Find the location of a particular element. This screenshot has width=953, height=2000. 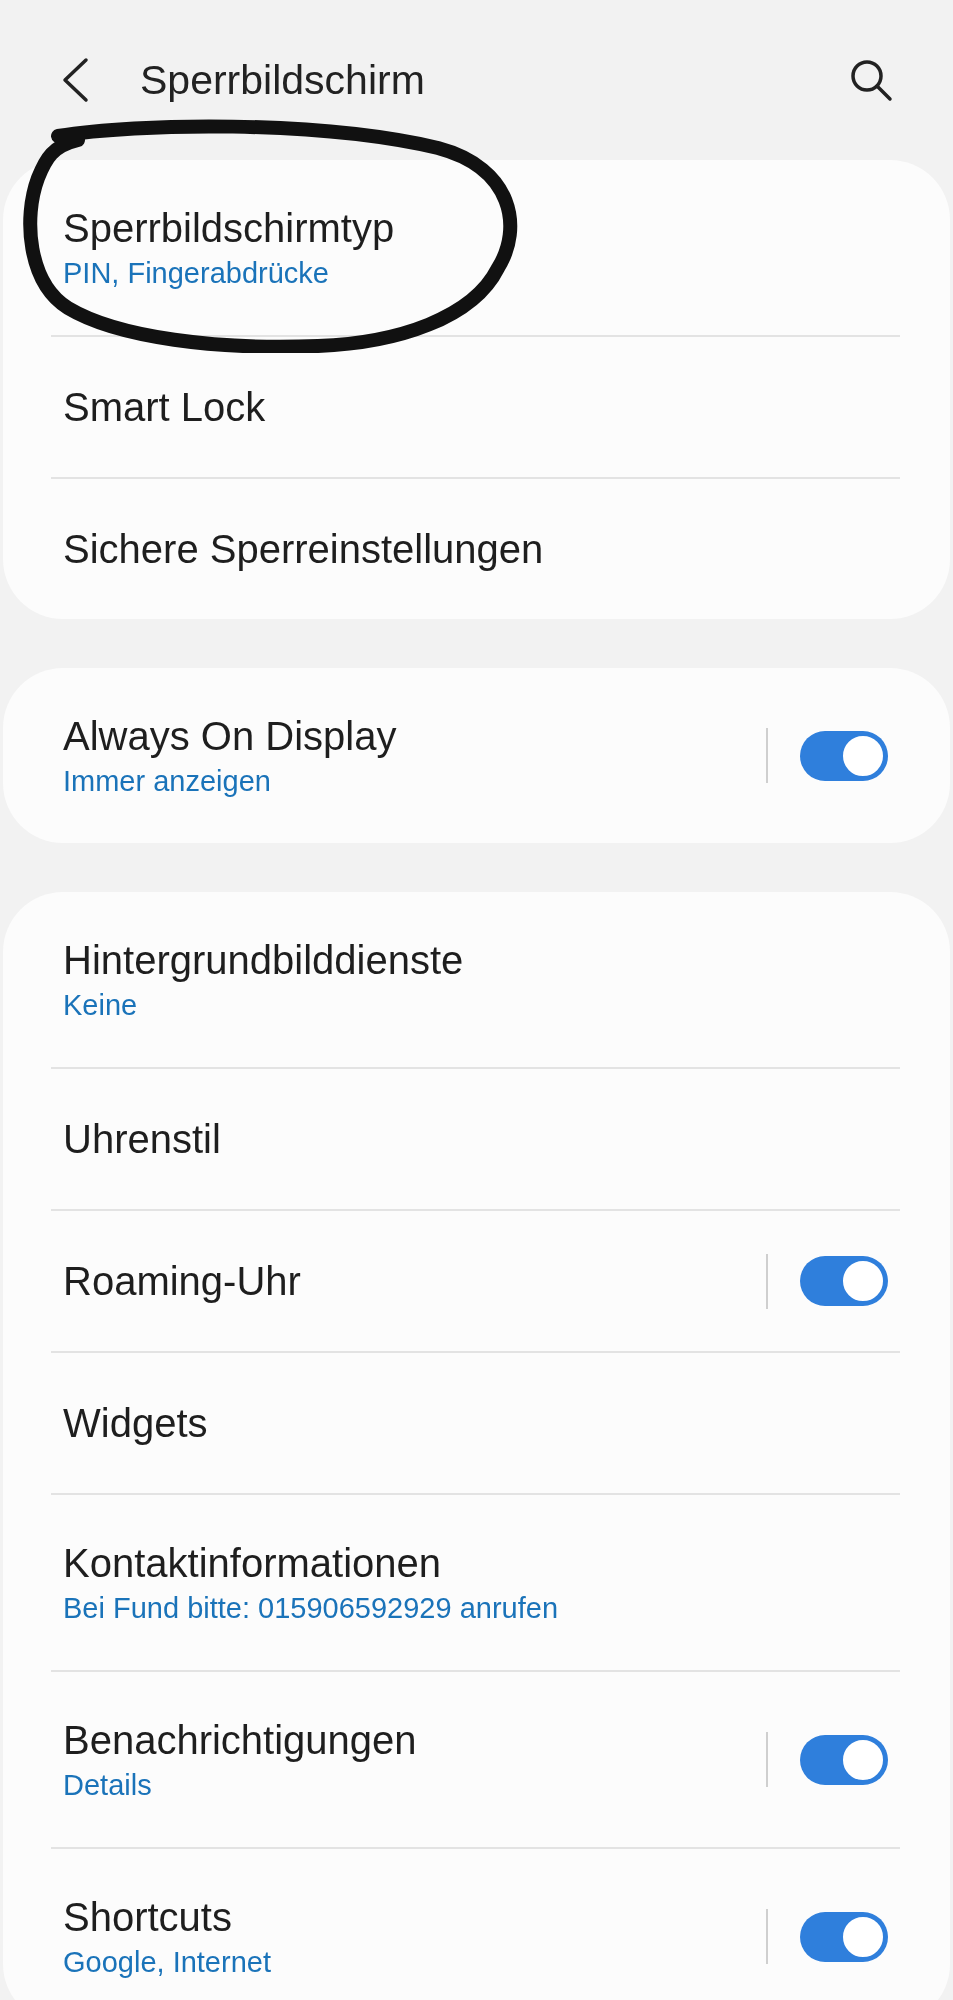

item-subtitle: Details is located at coordinates (108, 1785).